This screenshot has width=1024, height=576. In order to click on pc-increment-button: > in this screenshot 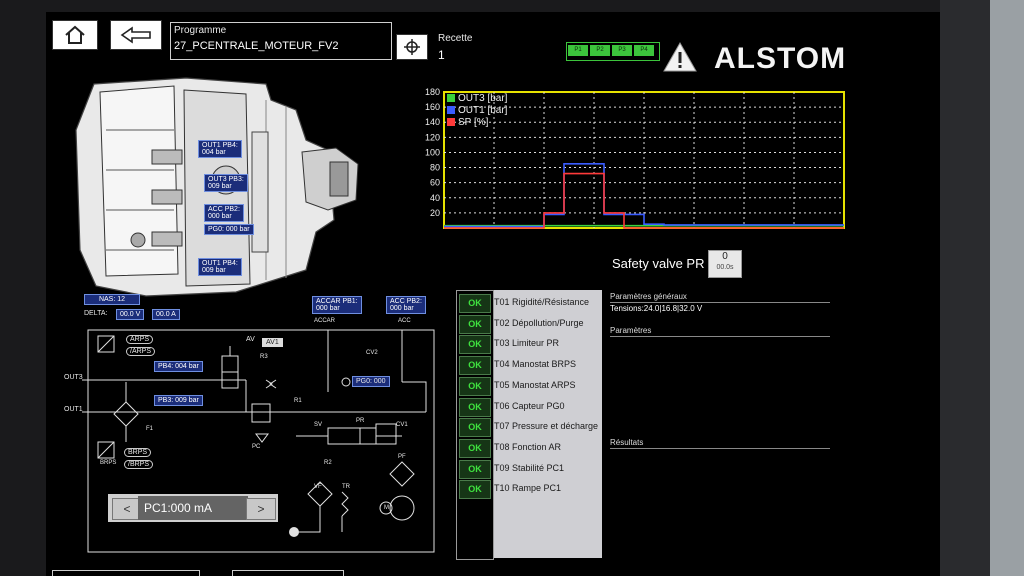, I will do `click(261, 509)`.